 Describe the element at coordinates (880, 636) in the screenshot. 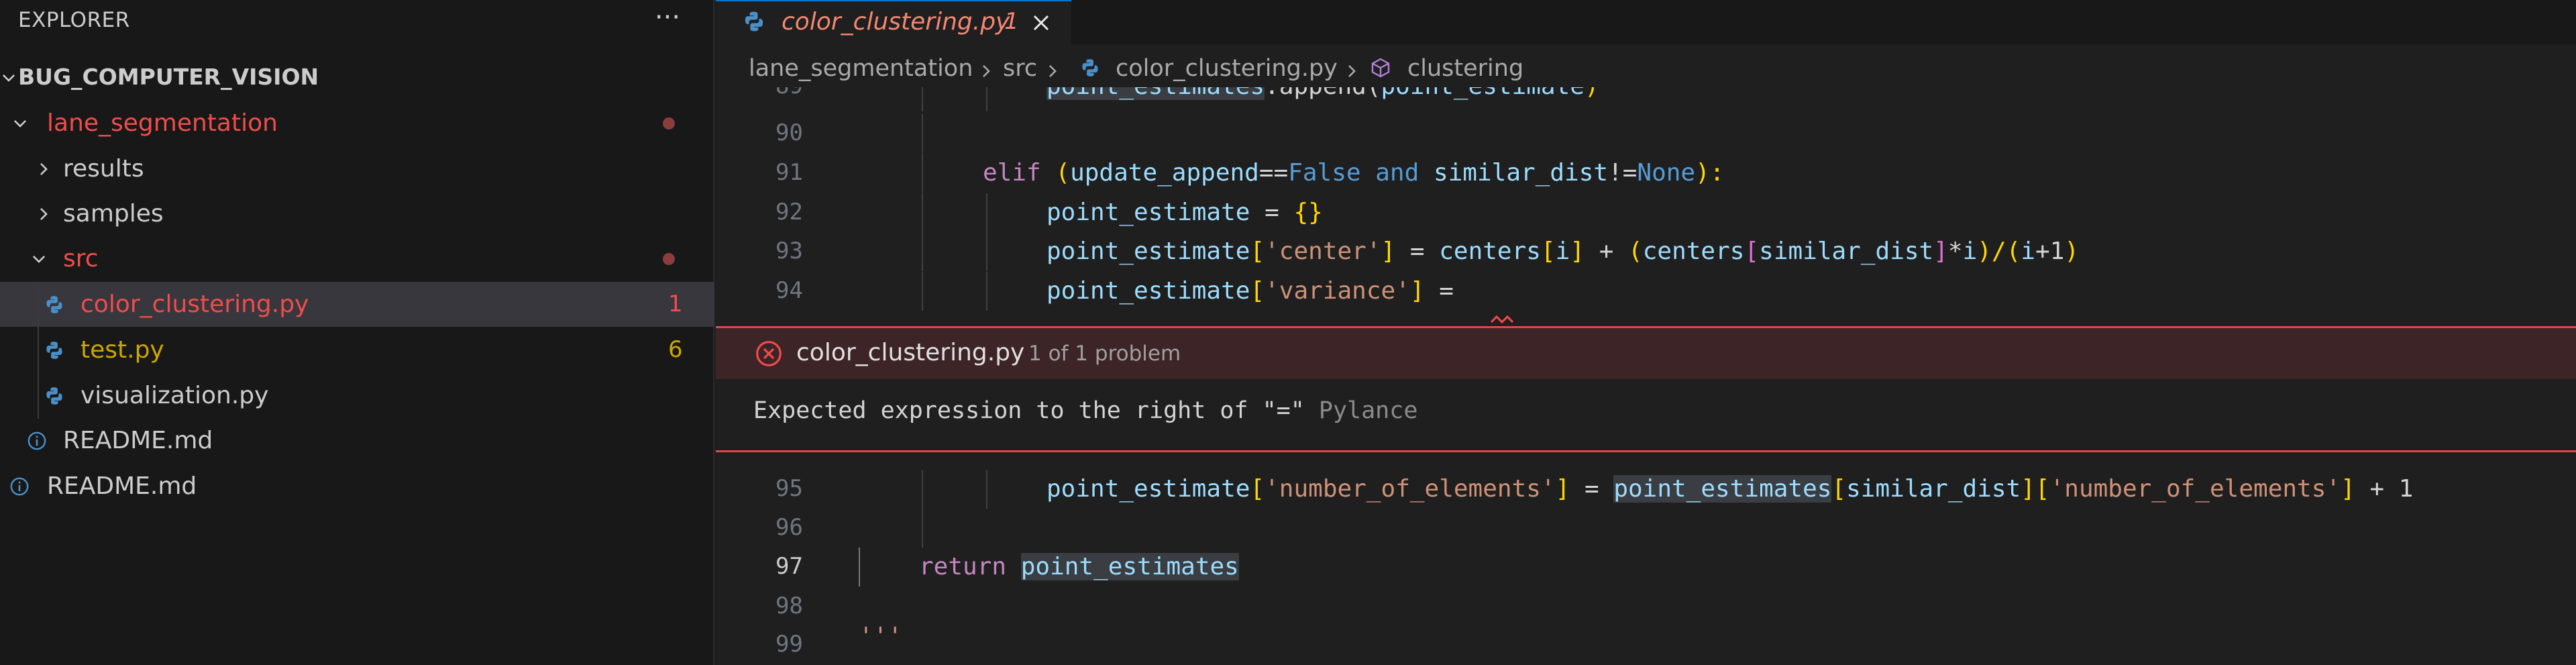

I see `code-text: '''` at that location.